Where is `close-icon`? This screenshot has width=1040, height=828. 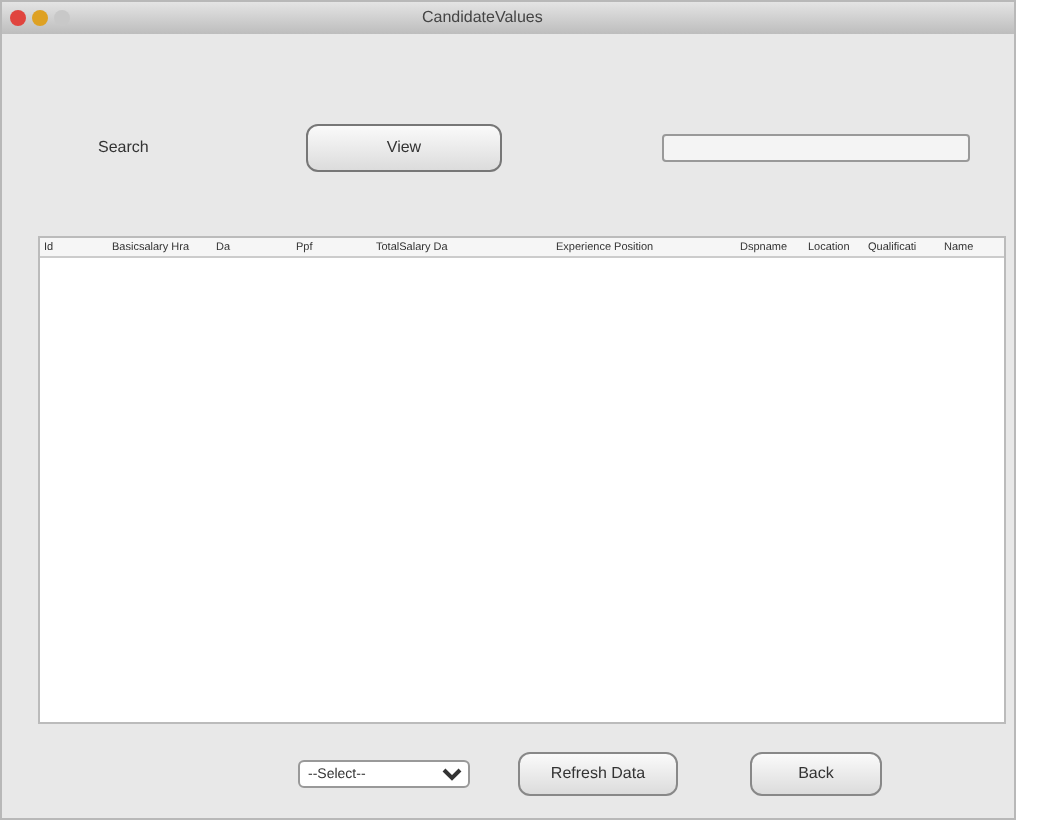
close-icon is located at coordinates (18, 18).